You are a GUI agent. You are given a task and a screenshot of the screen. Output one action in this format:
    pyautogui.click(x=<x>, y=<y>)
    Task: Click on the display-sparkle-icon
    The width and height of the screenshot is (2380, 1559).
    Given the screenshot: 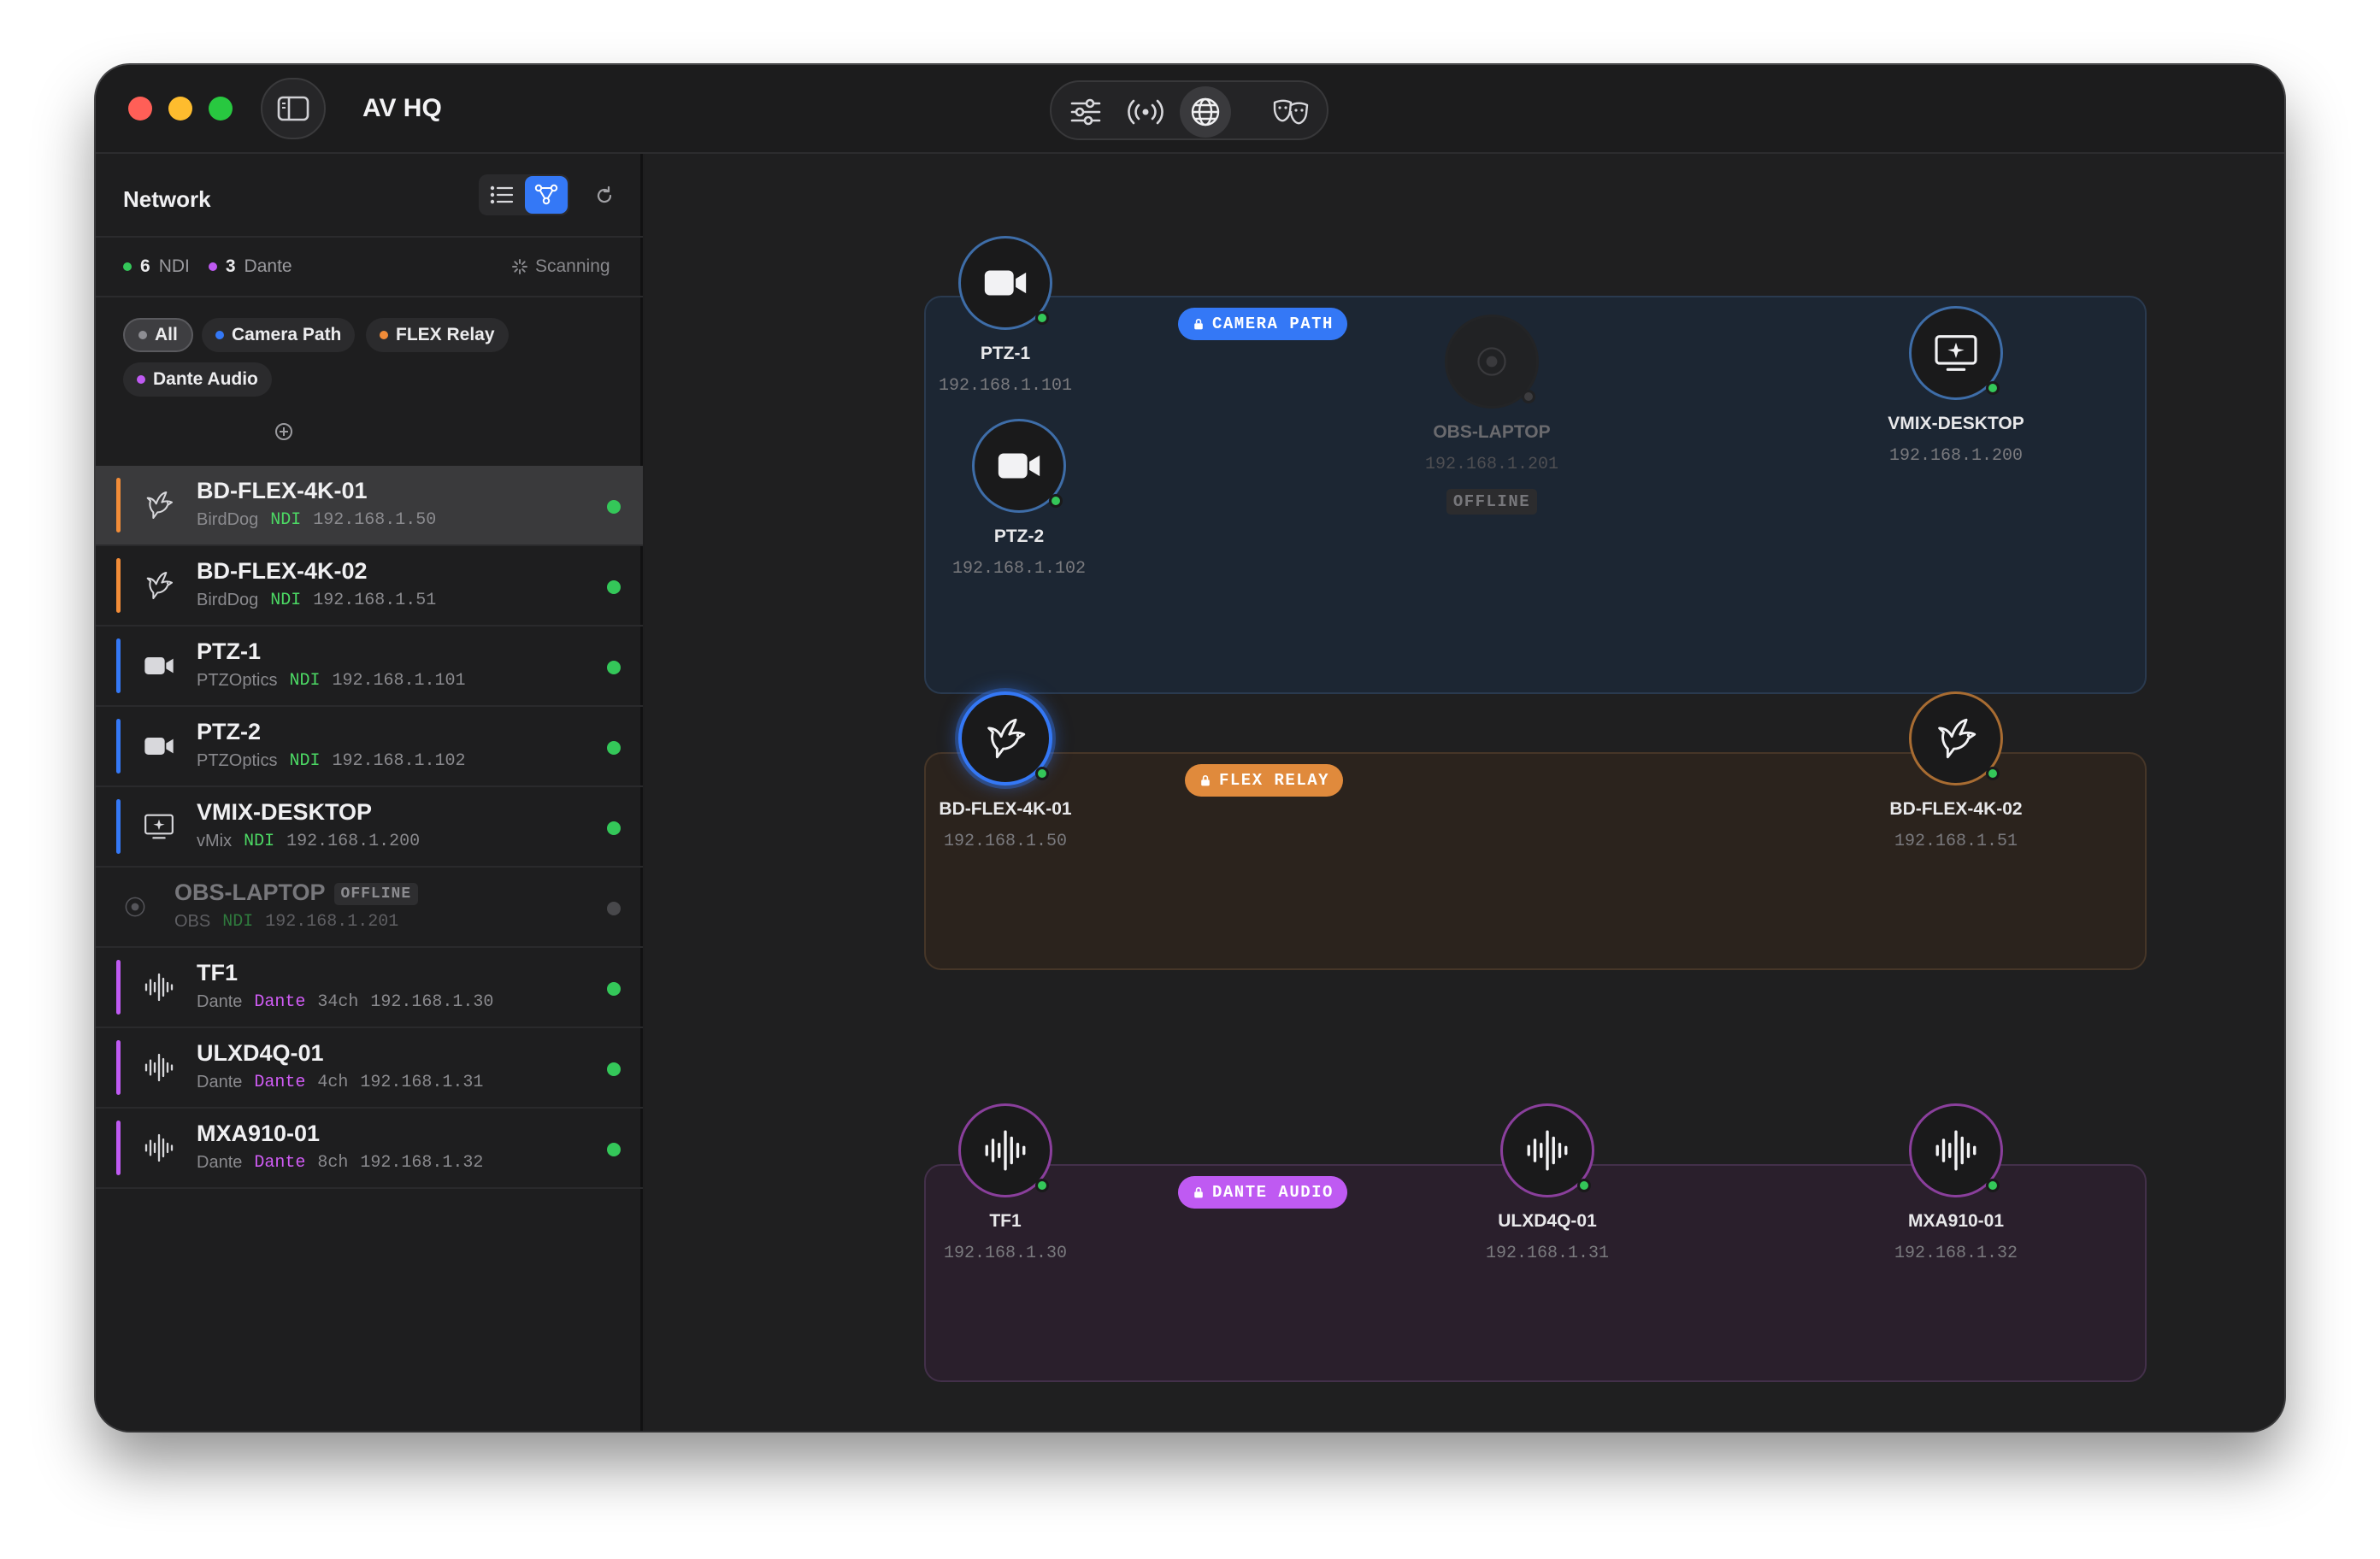 What is the action you would take?
    pyautogui.click(x=159, y=826)
    